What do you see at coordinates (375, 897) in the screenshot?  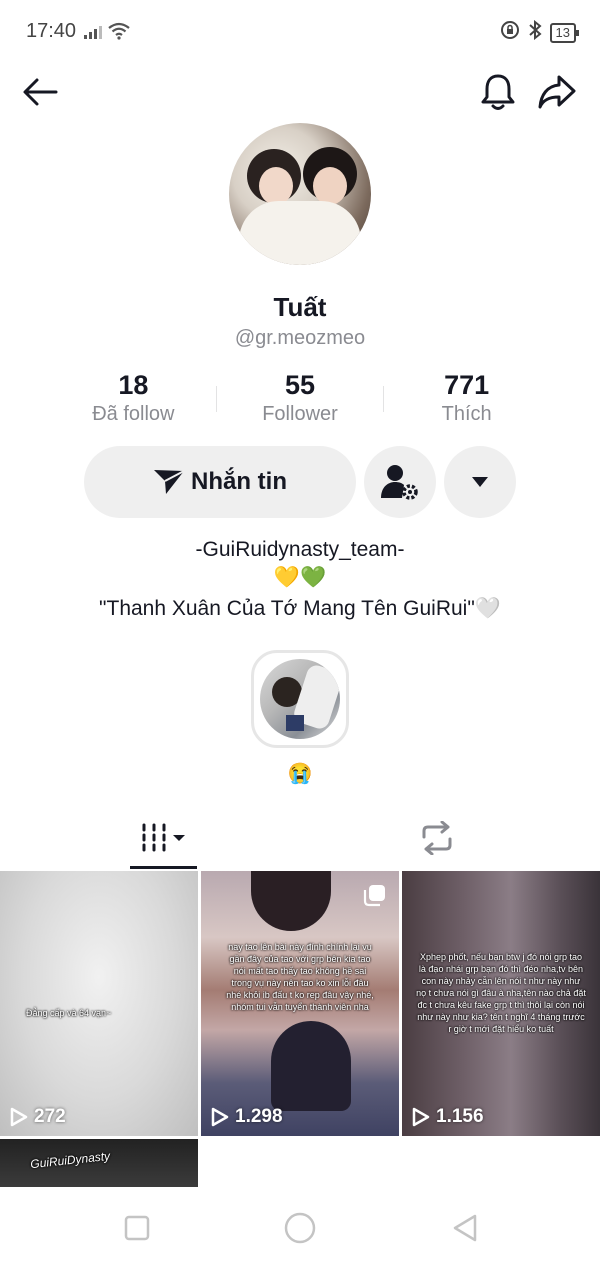 I see `multi-image-icon` at bounding box center [375, 897].